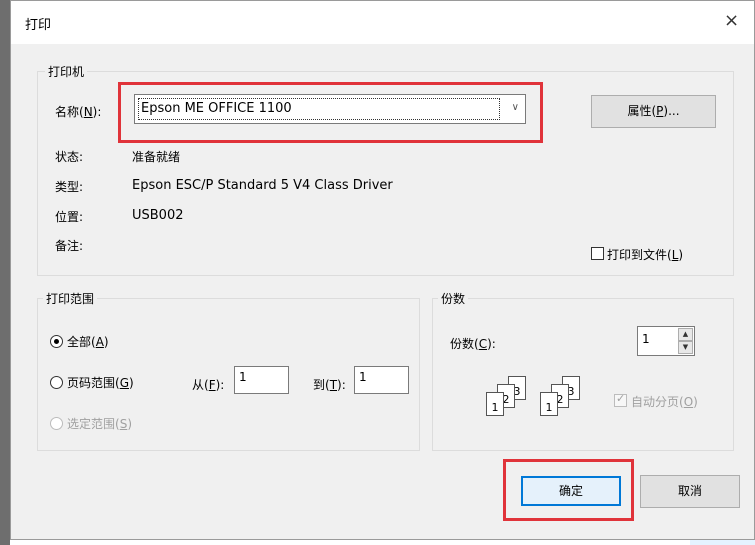  Describe the element at coordinates (514, 398) in the screenshot. I see `collate-stack-1: 3 2 1` at that location.